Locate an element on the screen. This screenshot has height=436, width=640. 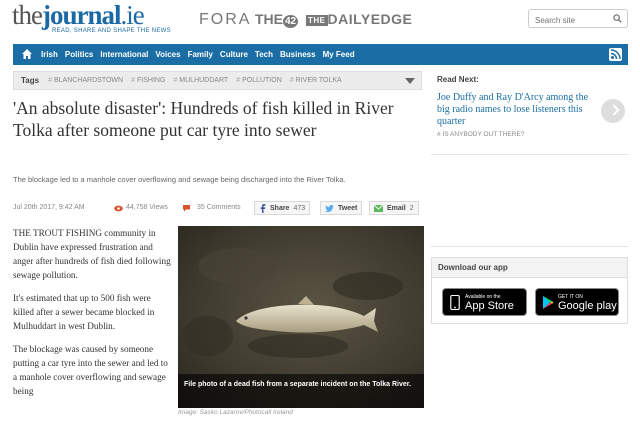
read-next-arrow-icon is located at coordinates (613, 111).